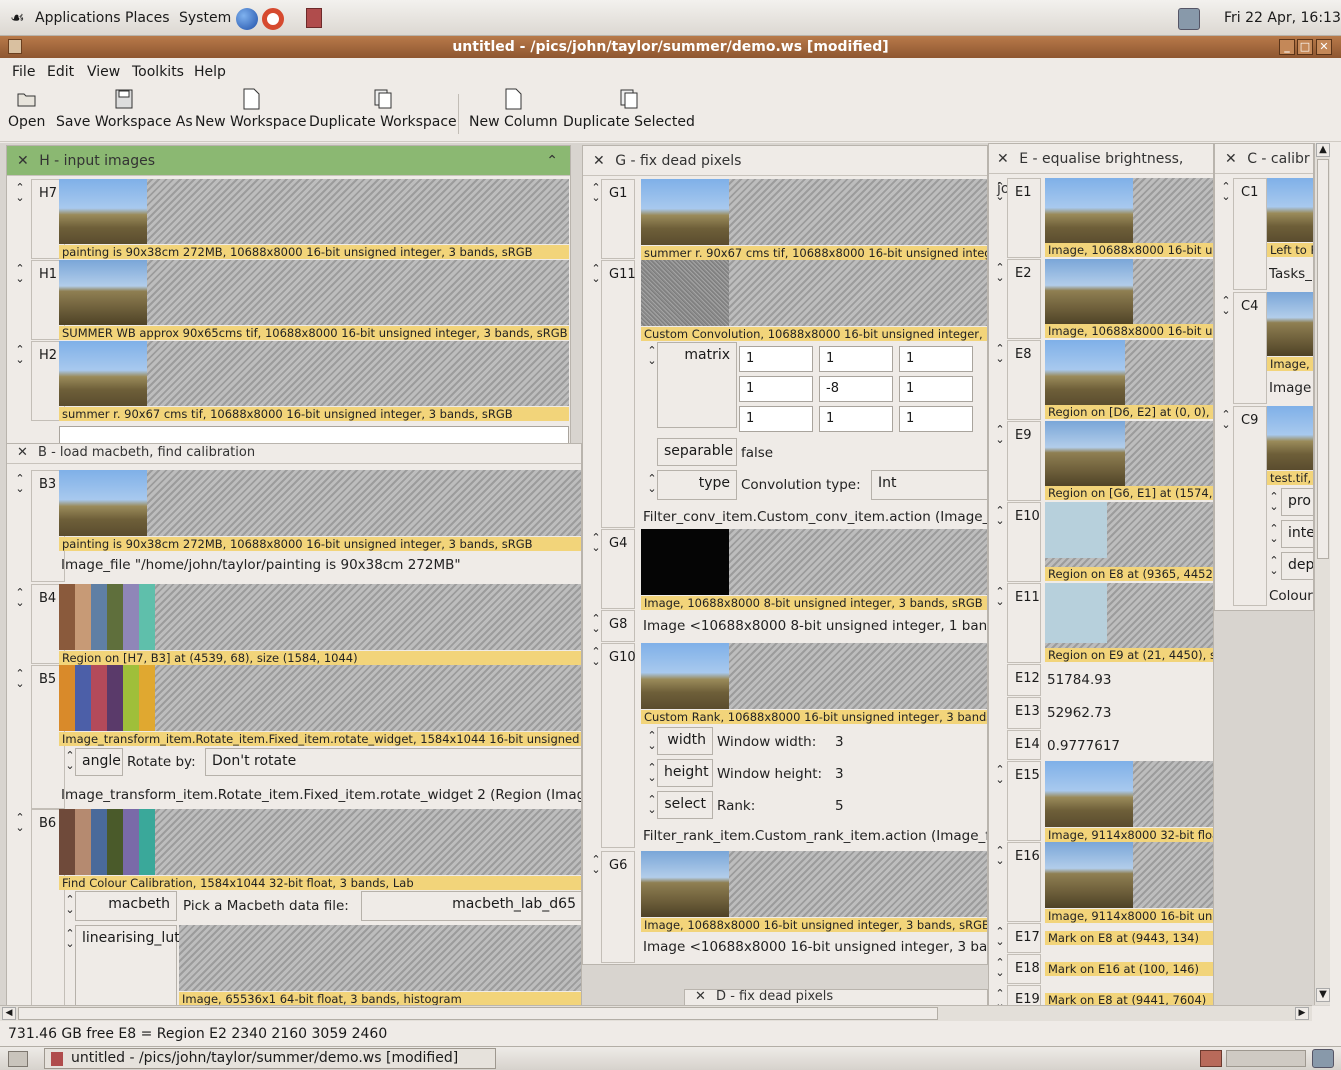 The width and height of the screenshot is (1341, 1070). I want to click on gnome-foot-icon: ☙, so click(17, 17).